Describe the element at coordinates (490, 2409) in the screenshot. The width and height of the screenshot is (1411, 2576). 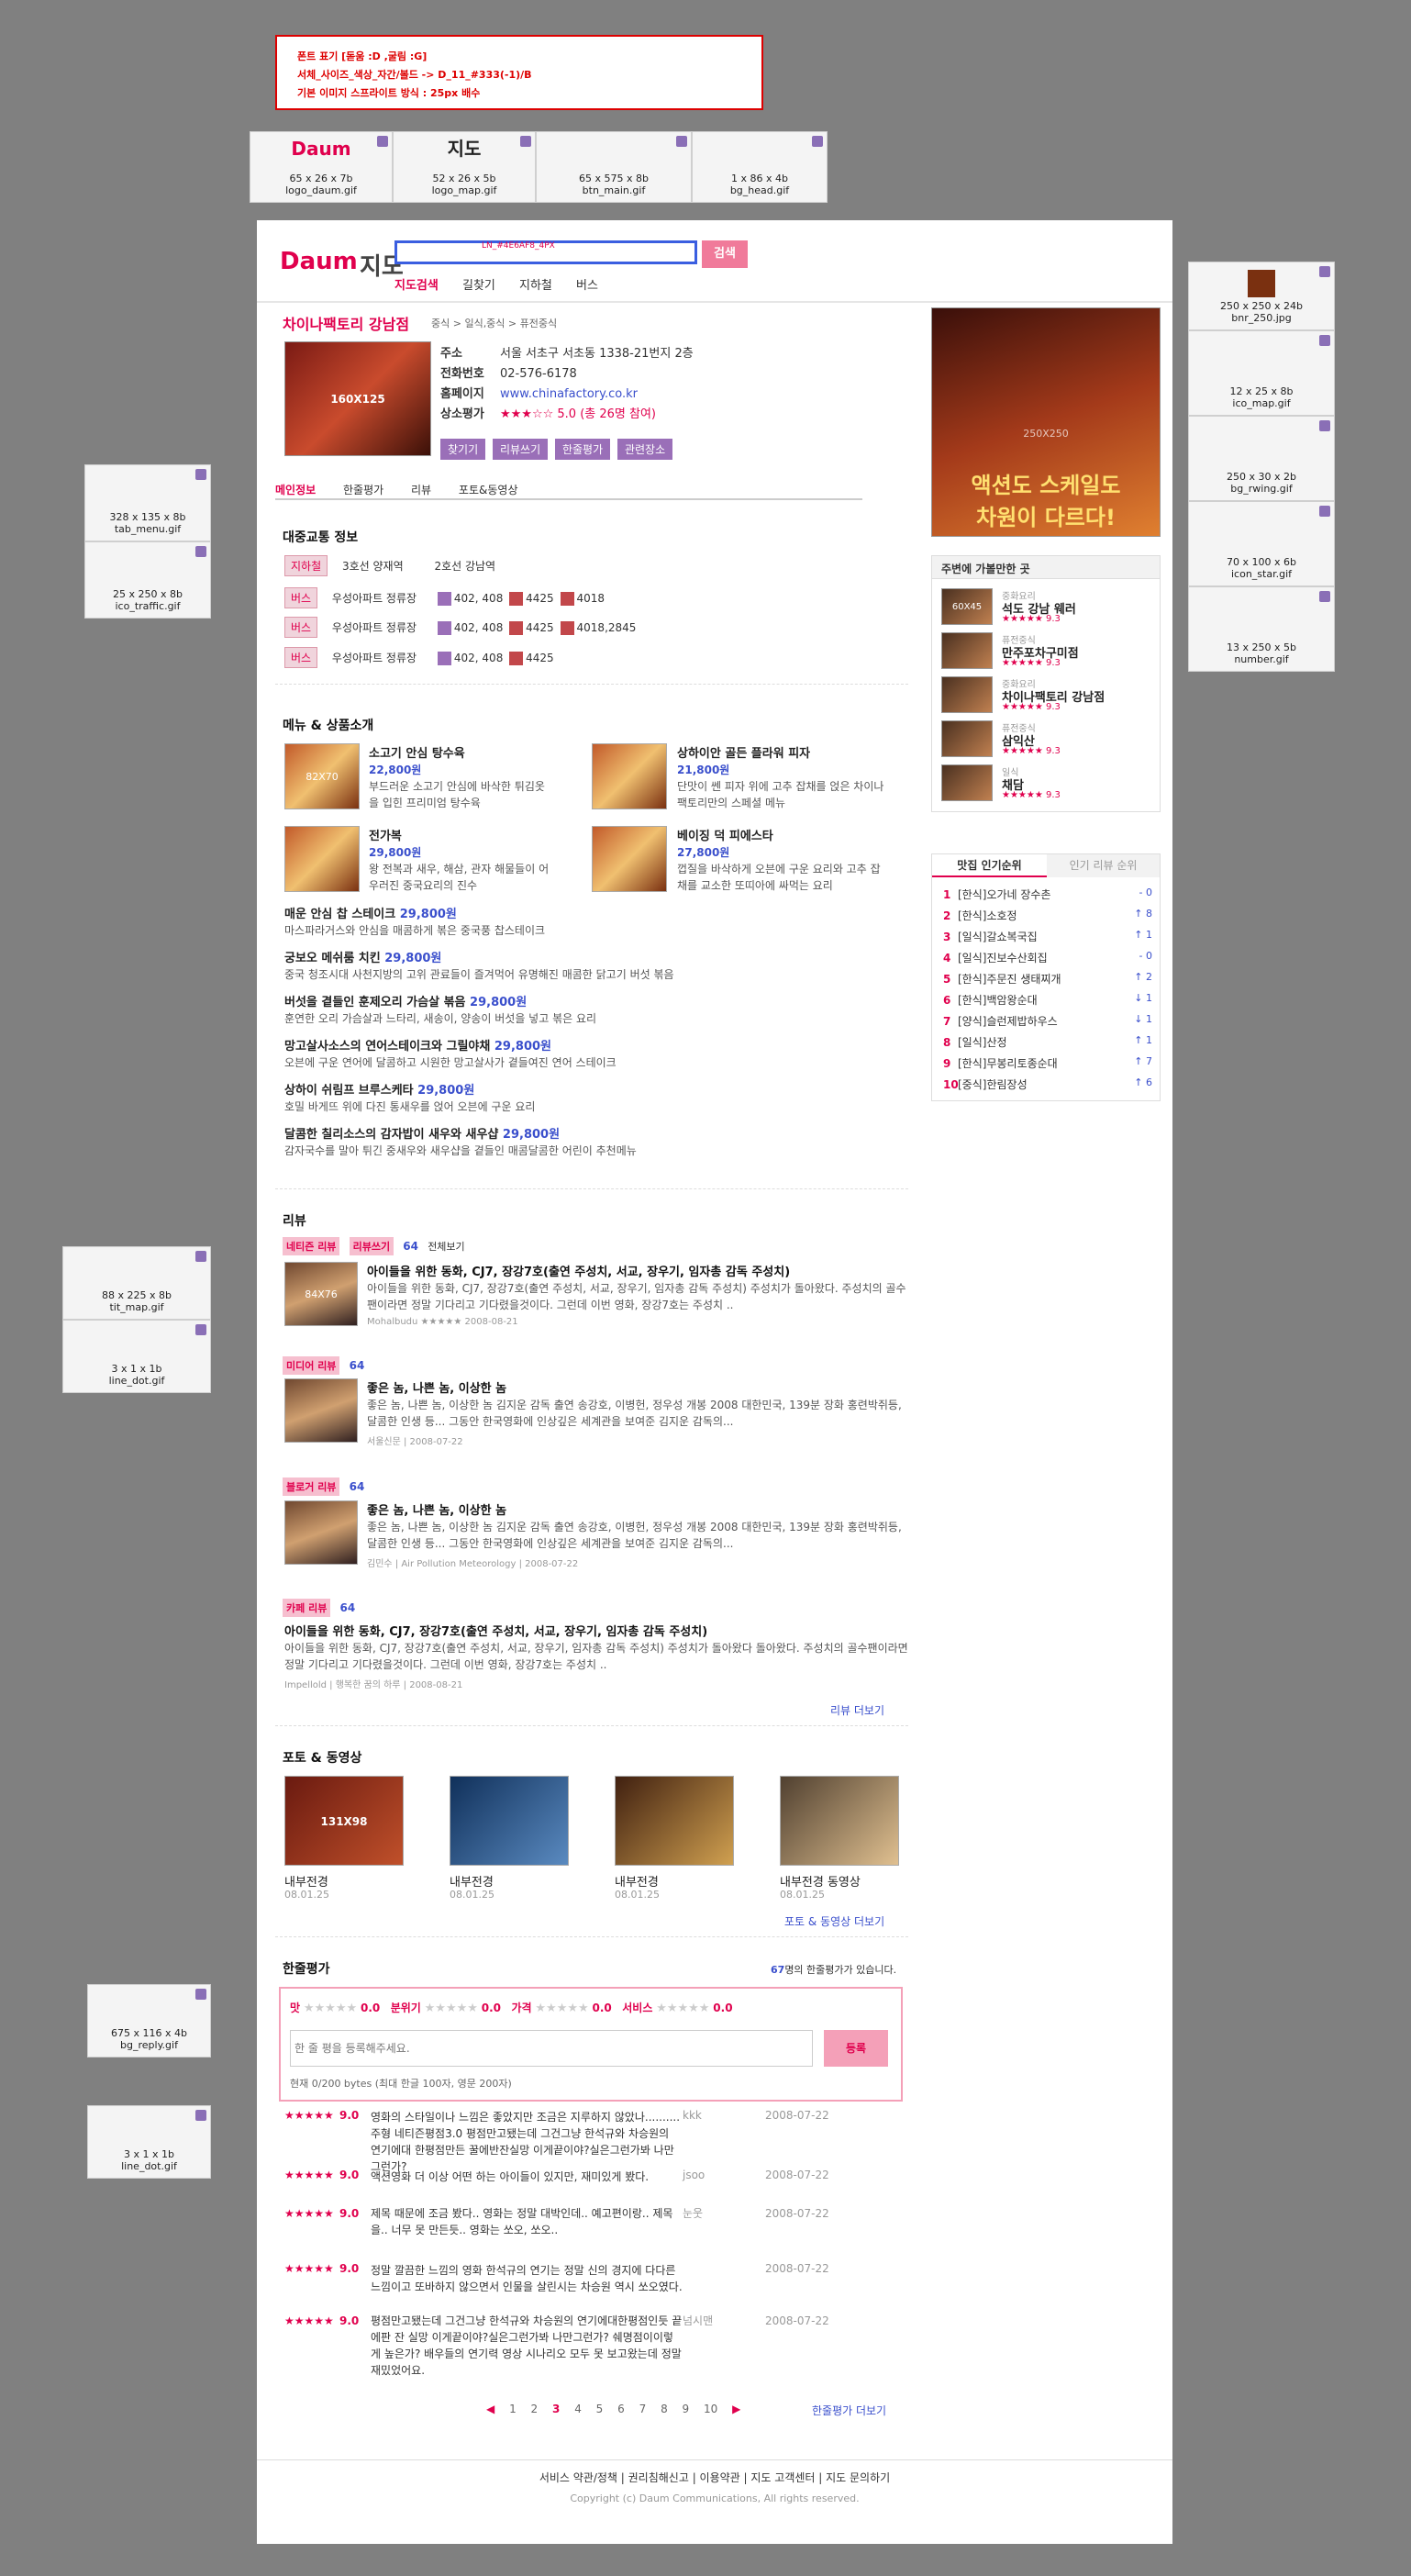
I see `prev-page-button: ◀` at that location.